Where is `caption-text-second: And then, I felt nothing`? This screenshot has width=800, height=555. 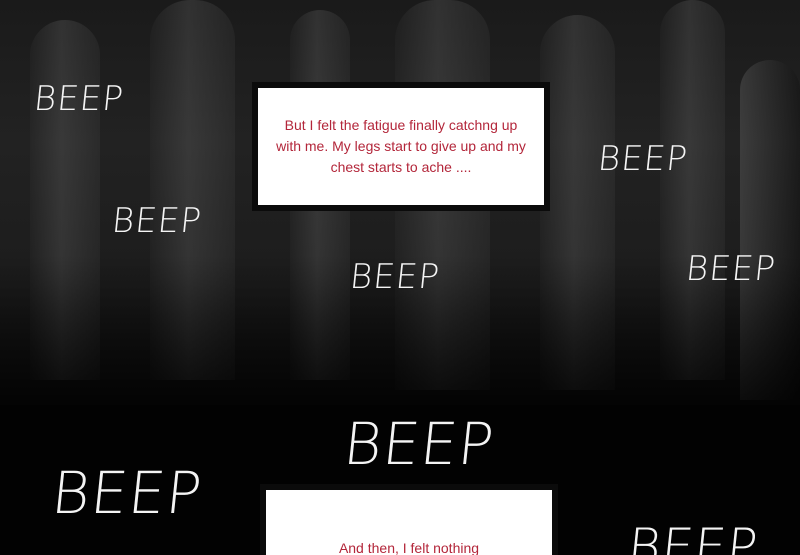 caption-text-second: And then, I felt nothing is located at coordinates (409, 547).